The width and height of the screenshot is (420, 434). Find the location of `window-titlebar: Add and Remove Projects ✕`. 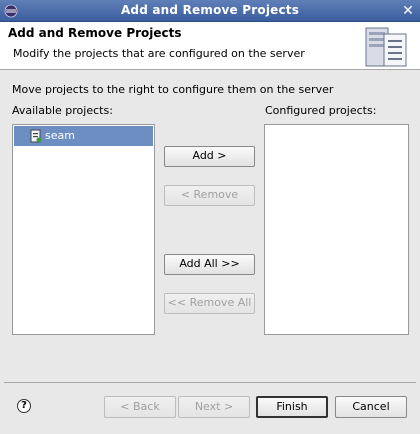

window-titlebar: Add and Remove Projects ✕ is located at coordinates (210, 11).